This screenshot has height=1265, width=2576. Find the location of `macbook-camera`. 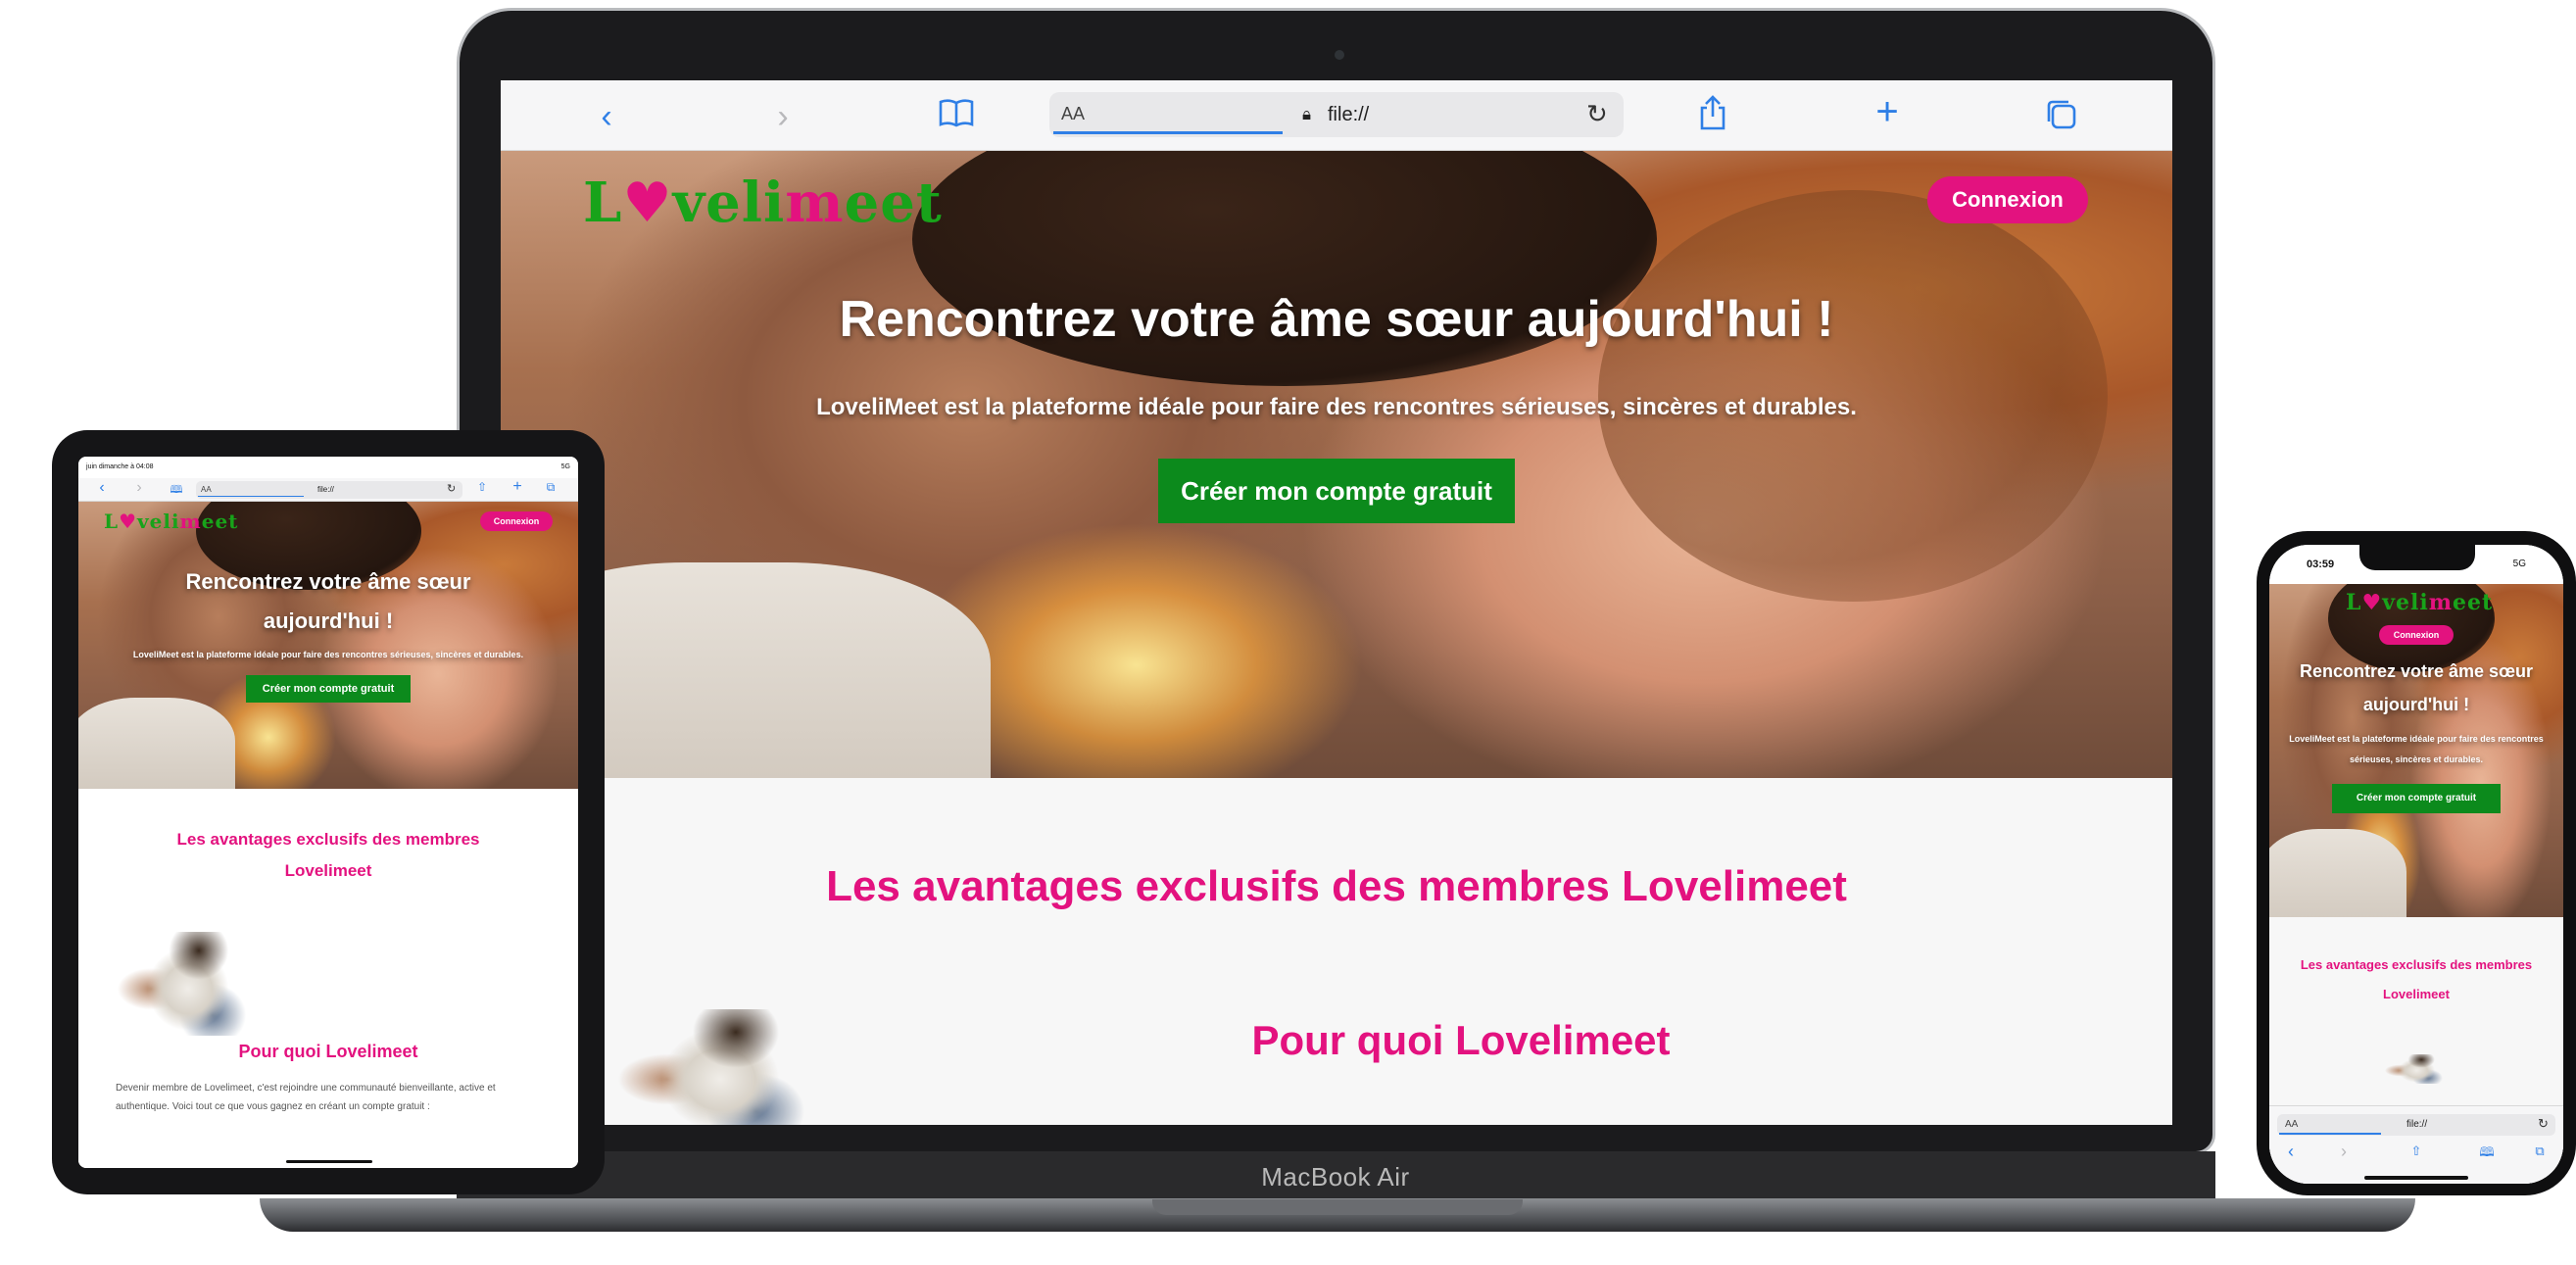

macbook-camera is located at coordinates (1339, 55).